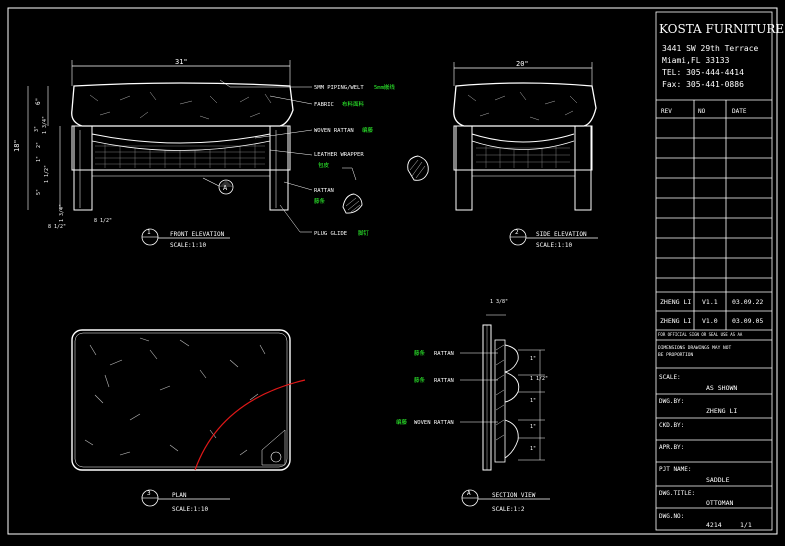 Image resolution: width=785 pixels, height=546 pixels. Describe the element at coordinates (677, 493) in the screenshot. I see `dwg-title-label: DWG.TITLE:` at that location.